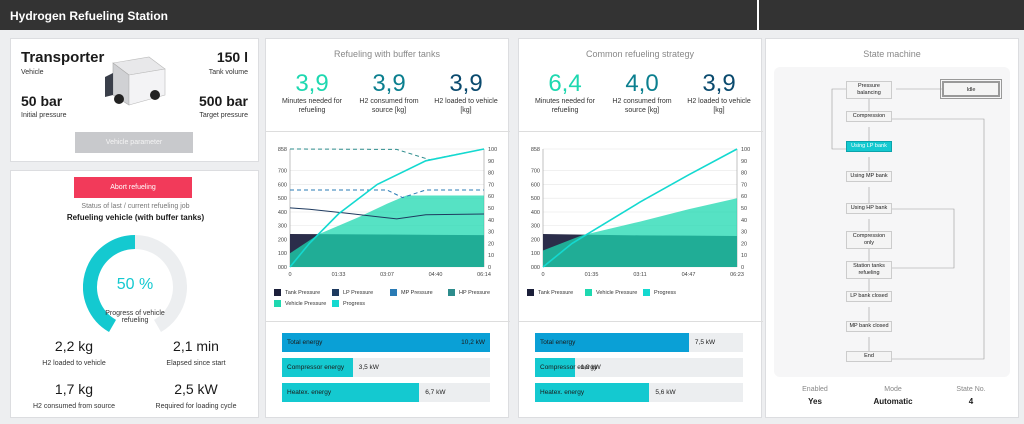 This screenshot has height=424, width=1024. Describe the element at coordinates (971, 89) in the screenshot. I see `state-idle: Idle` at that location.